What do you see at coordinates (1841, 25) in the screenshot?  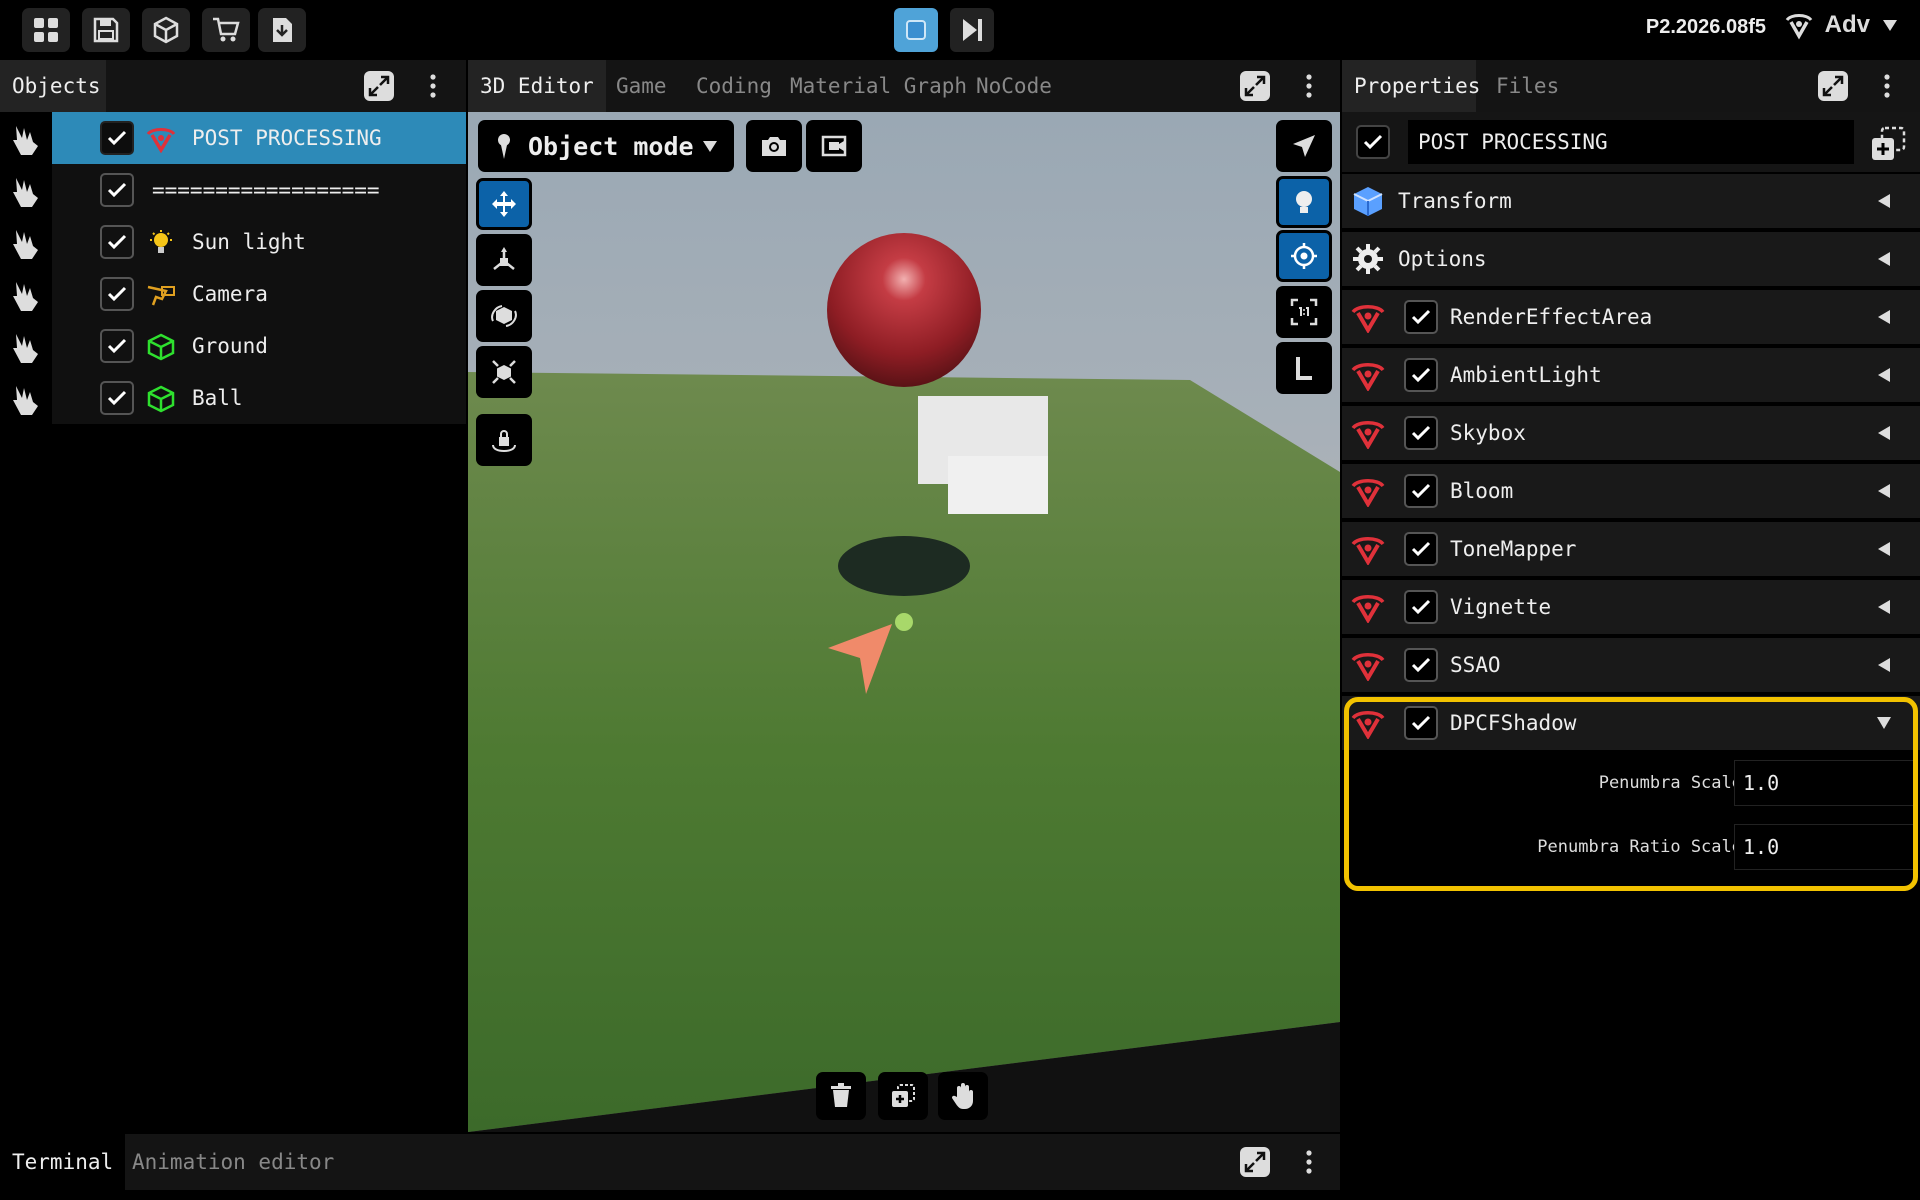 I see `user-menu: Adv` at bounding box center [1841, 25].